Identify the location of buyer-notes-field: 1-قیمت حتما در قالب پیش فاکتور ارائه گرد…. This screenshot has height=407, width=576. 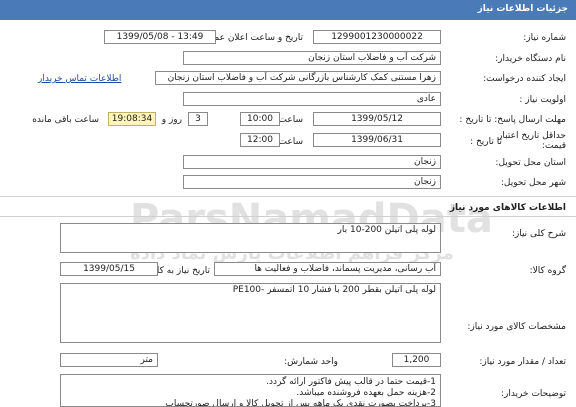
(250, 390).